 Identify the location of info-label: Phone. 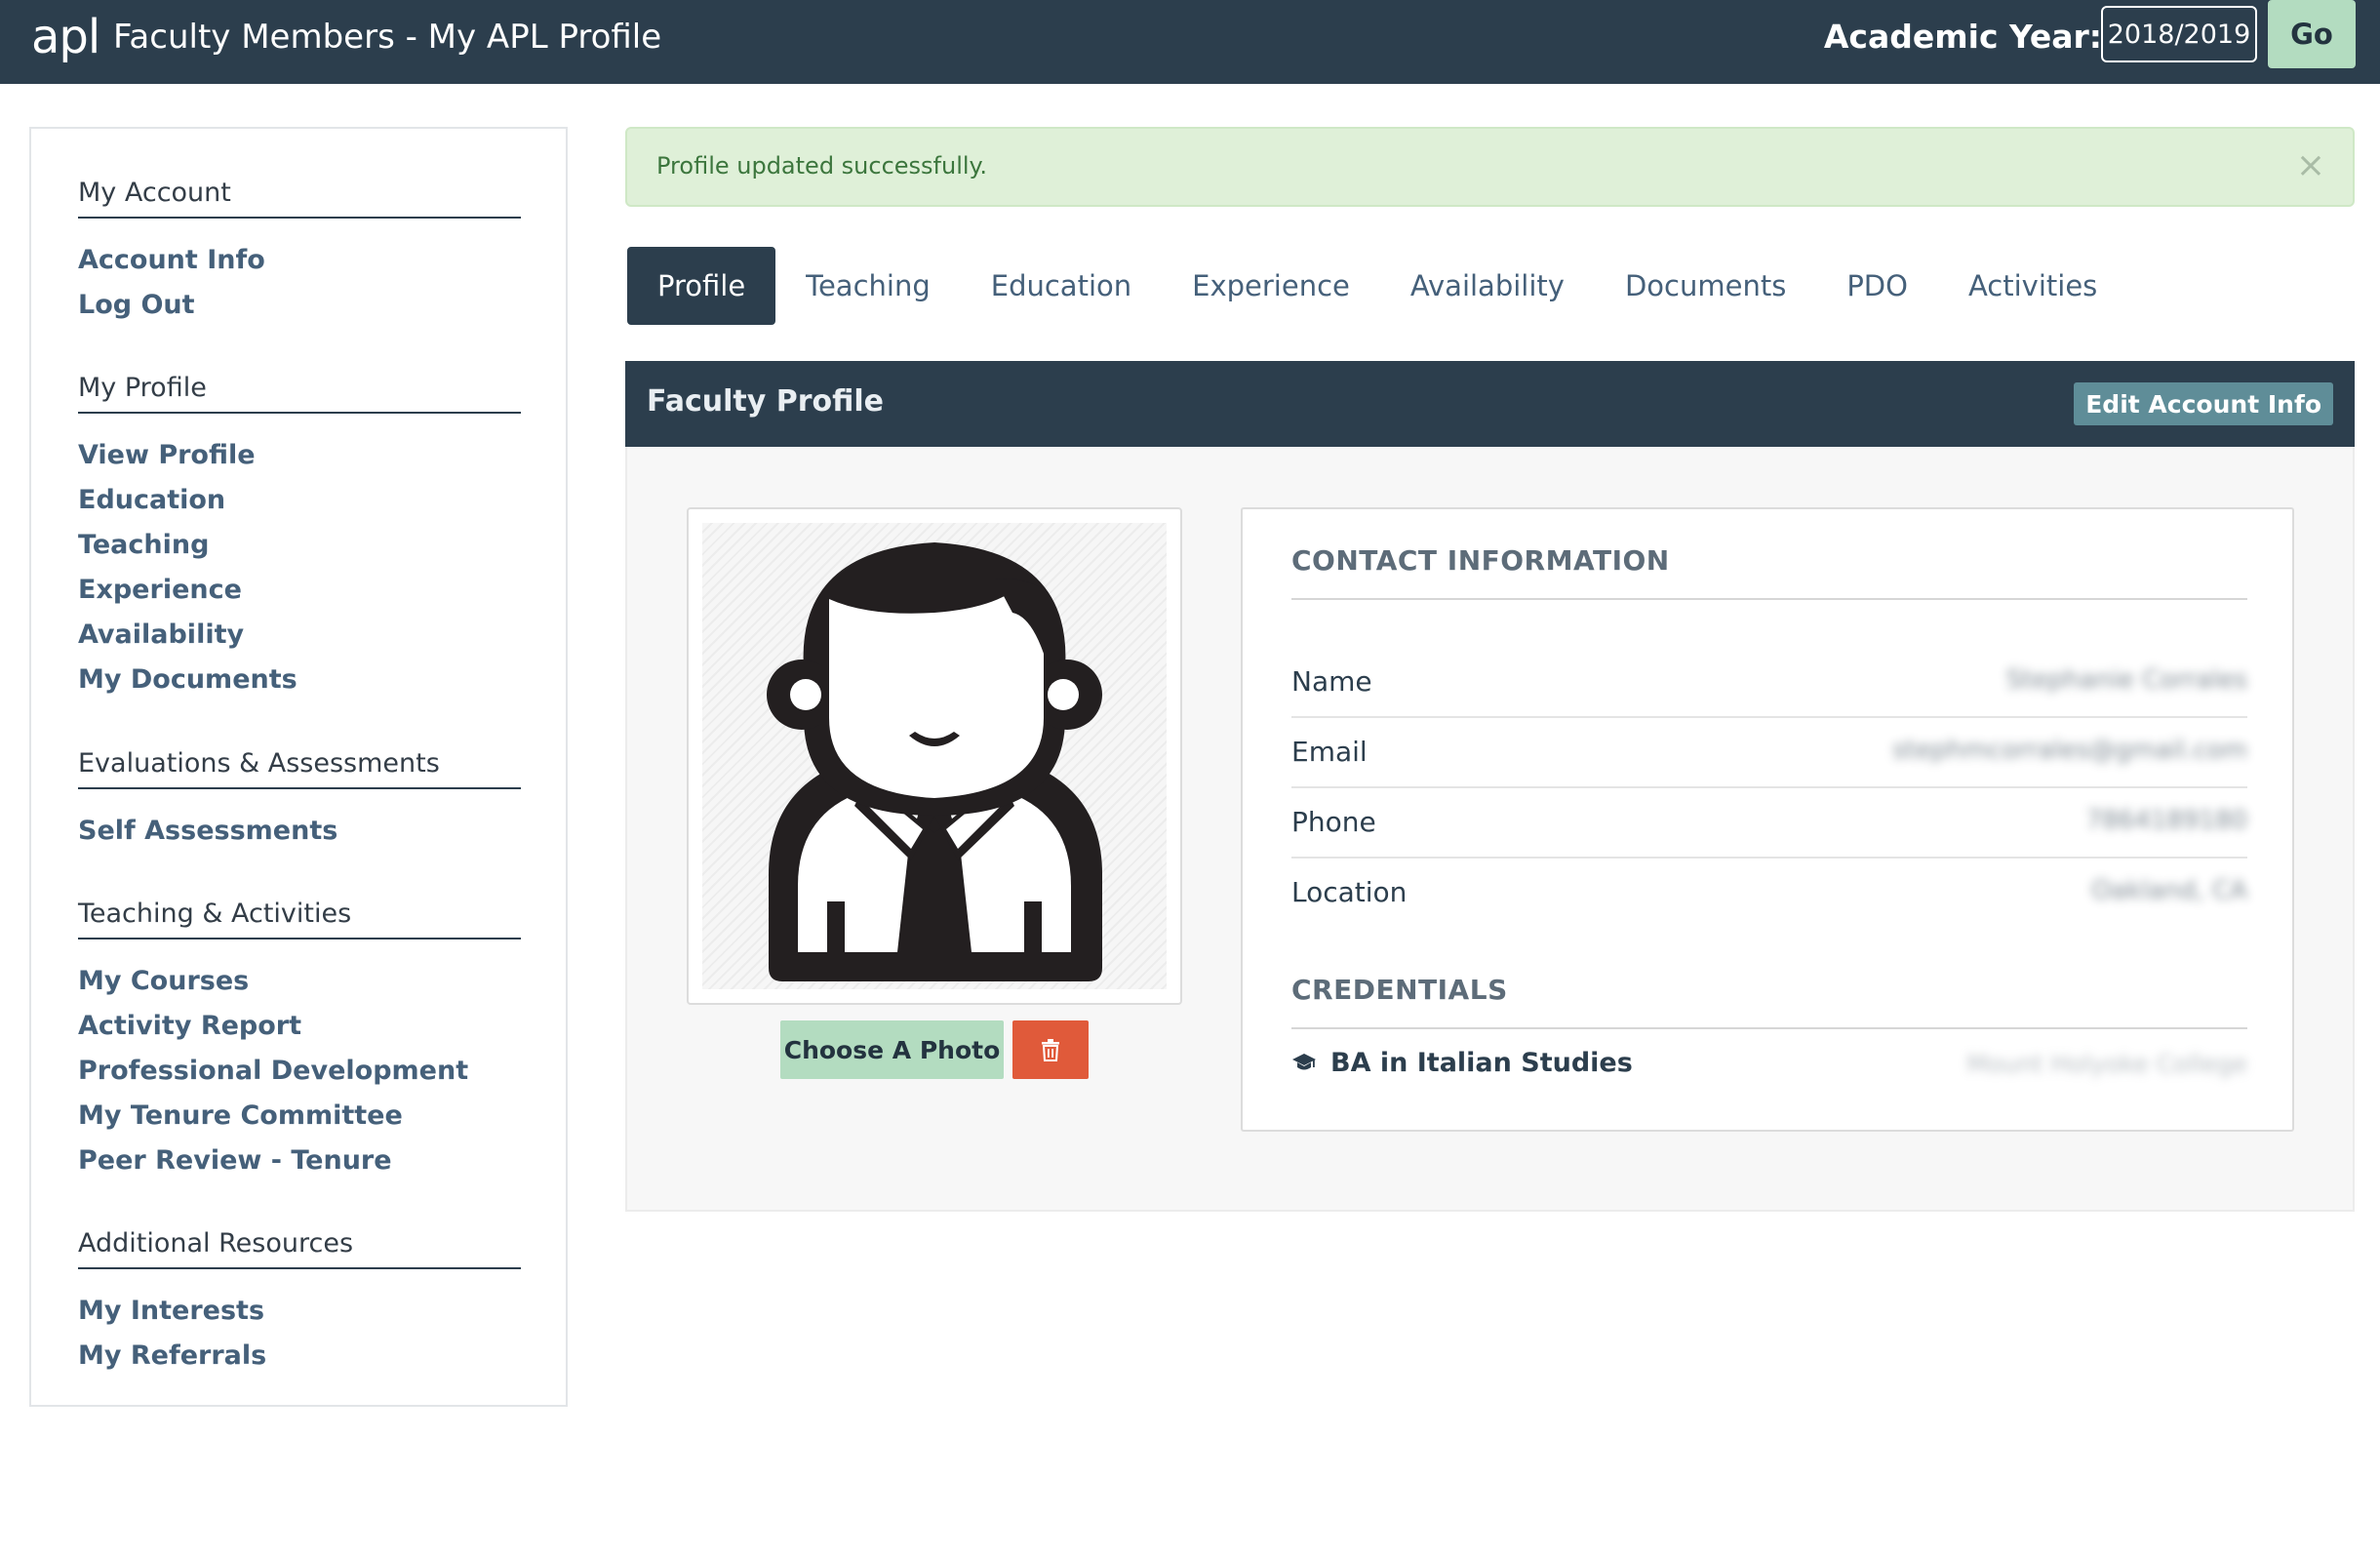
(1333, 822).